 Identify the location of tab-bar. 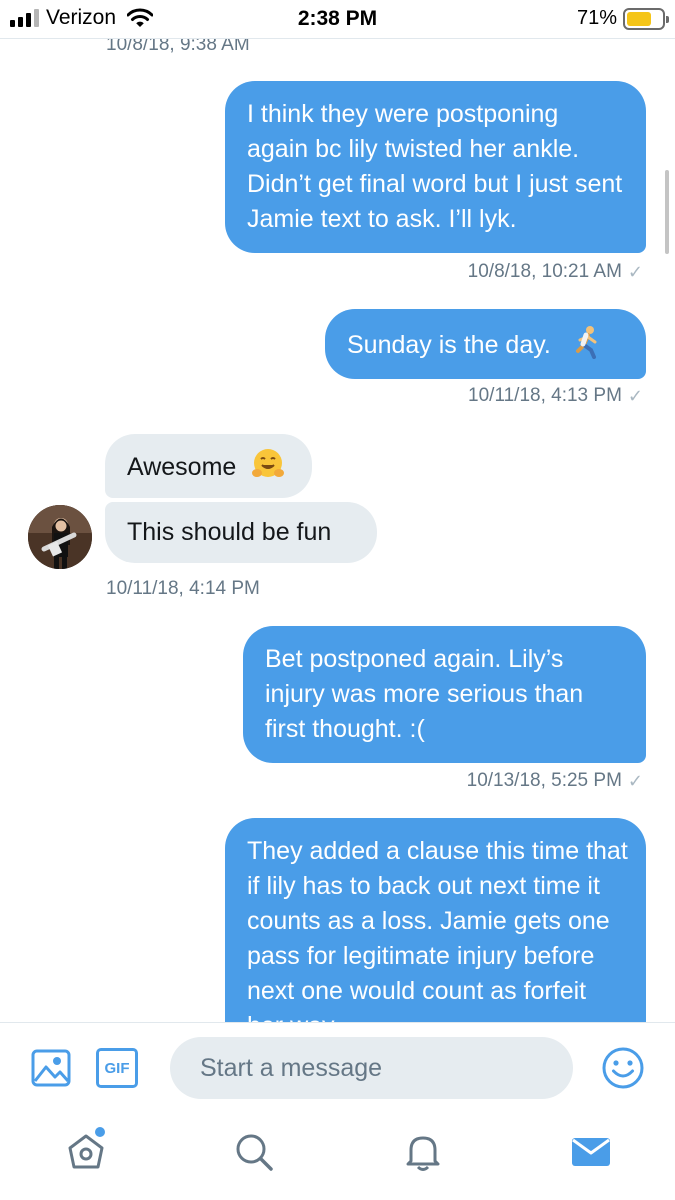
(337, 1157).